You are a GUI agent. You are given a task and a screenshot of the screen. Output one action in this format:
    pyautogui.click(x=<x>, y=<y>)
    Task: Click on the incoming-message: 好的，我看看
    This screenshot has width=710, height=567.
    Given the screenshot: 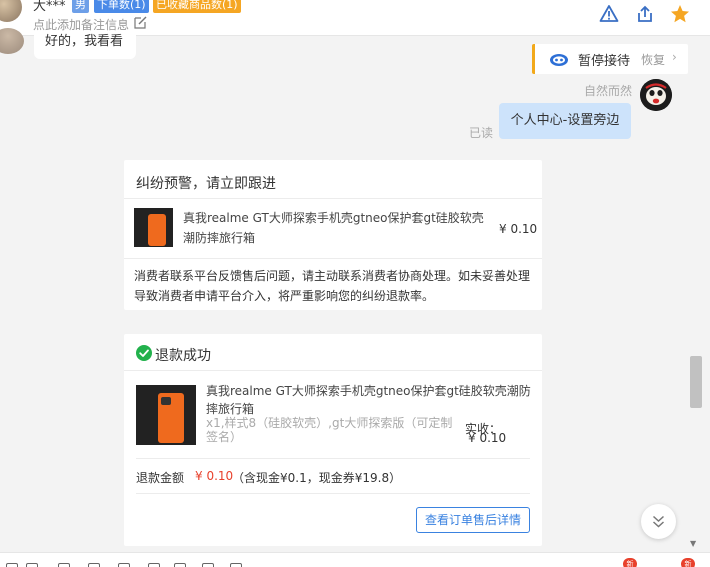 What is the action you would take?
    pyautogui.click(x=85, y=46)
    